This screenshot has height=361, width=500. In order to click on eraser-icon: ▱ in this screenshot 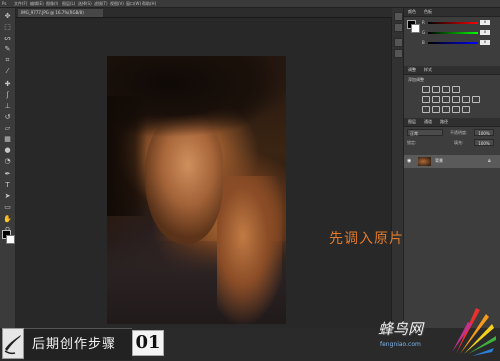, I will do `click(7, 128)`.